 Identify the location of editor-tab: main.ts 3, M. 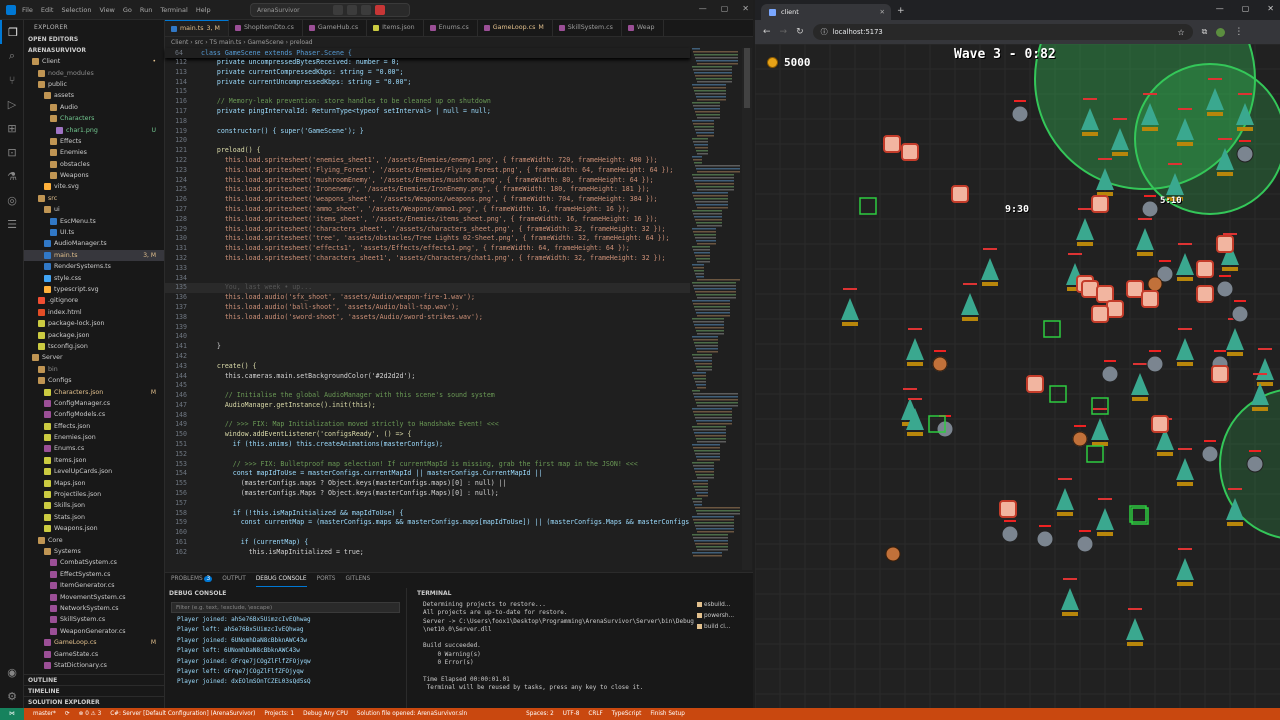
(197, 28).